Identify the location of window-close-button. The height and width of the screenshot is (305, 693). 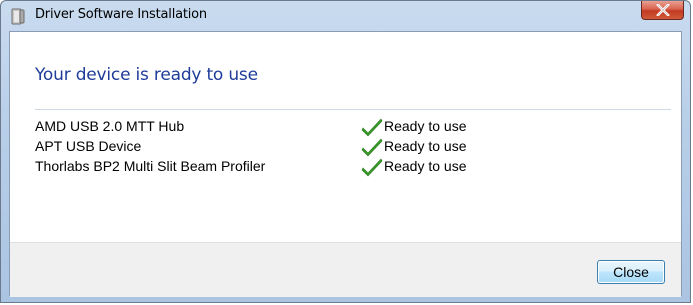
(662, 10).